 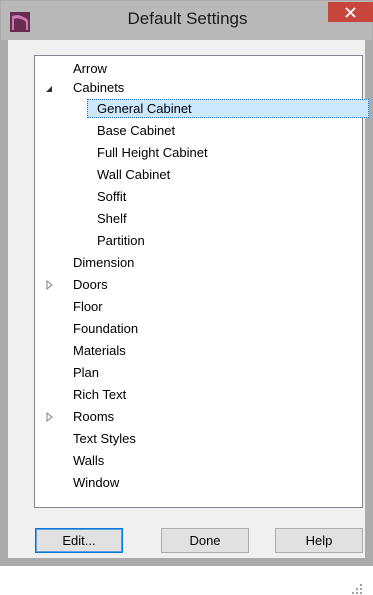 I want to click on tree-item-full-height-cabinet: Full Height Cabinet, so click(x=152, y=153).